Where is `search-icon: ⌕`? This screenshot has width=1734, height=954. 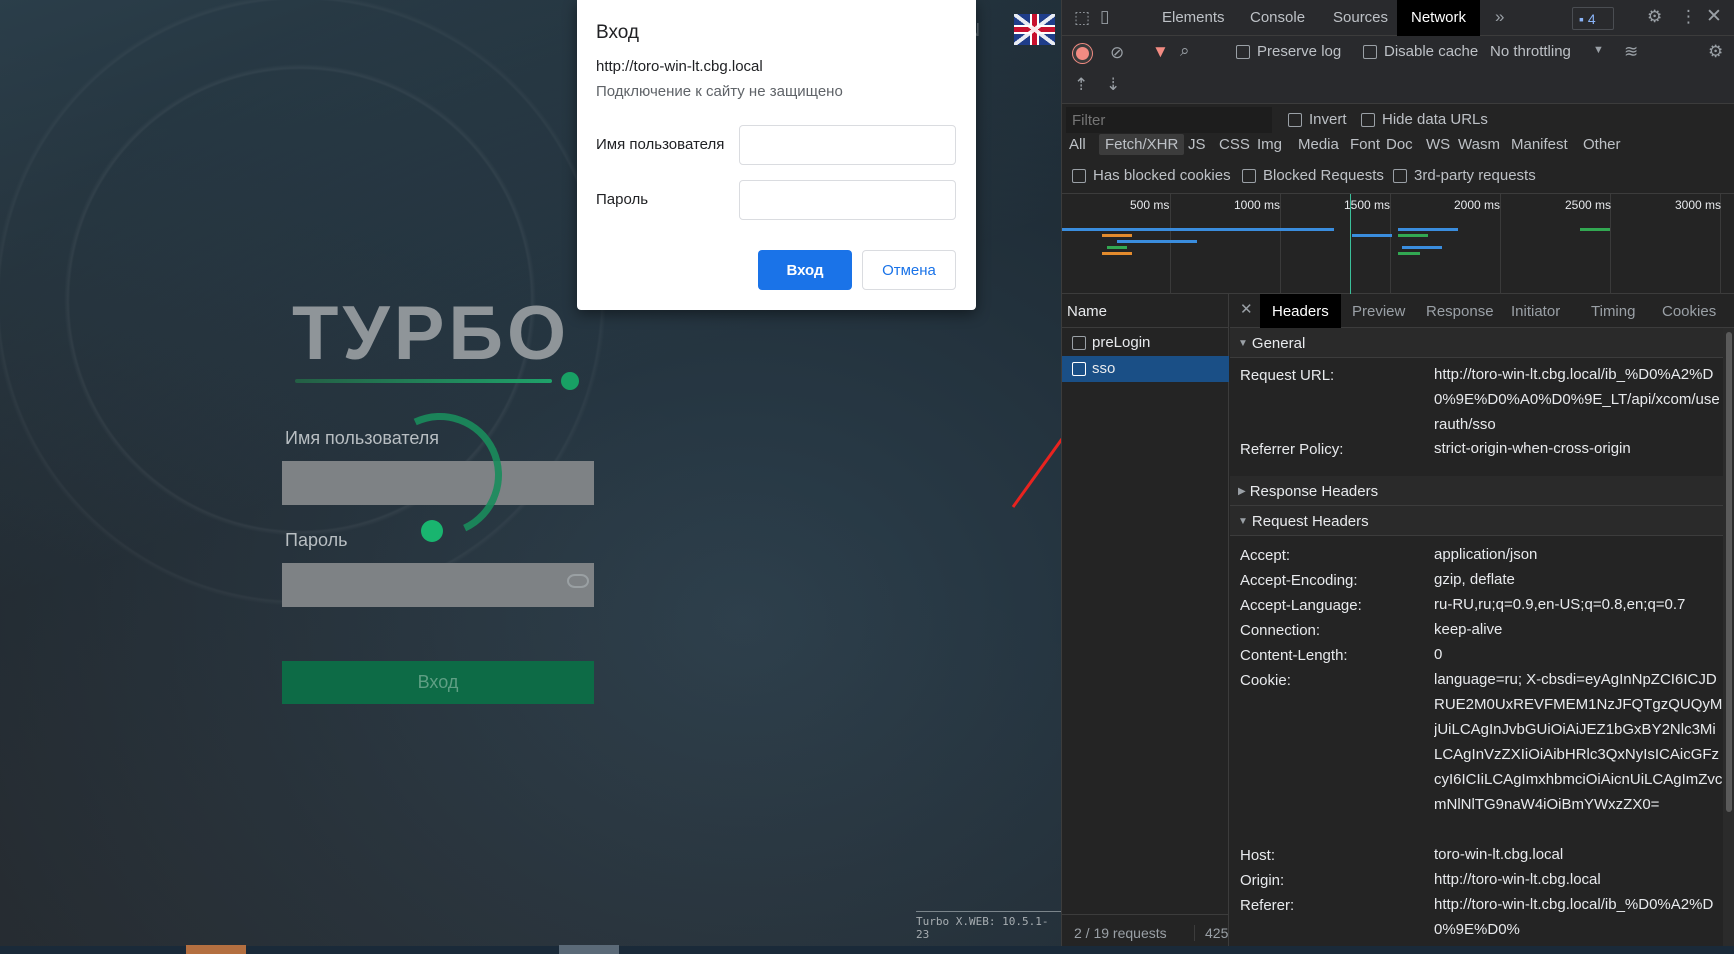
search-icon: ⌕ is located at coordinates (1185, 50).